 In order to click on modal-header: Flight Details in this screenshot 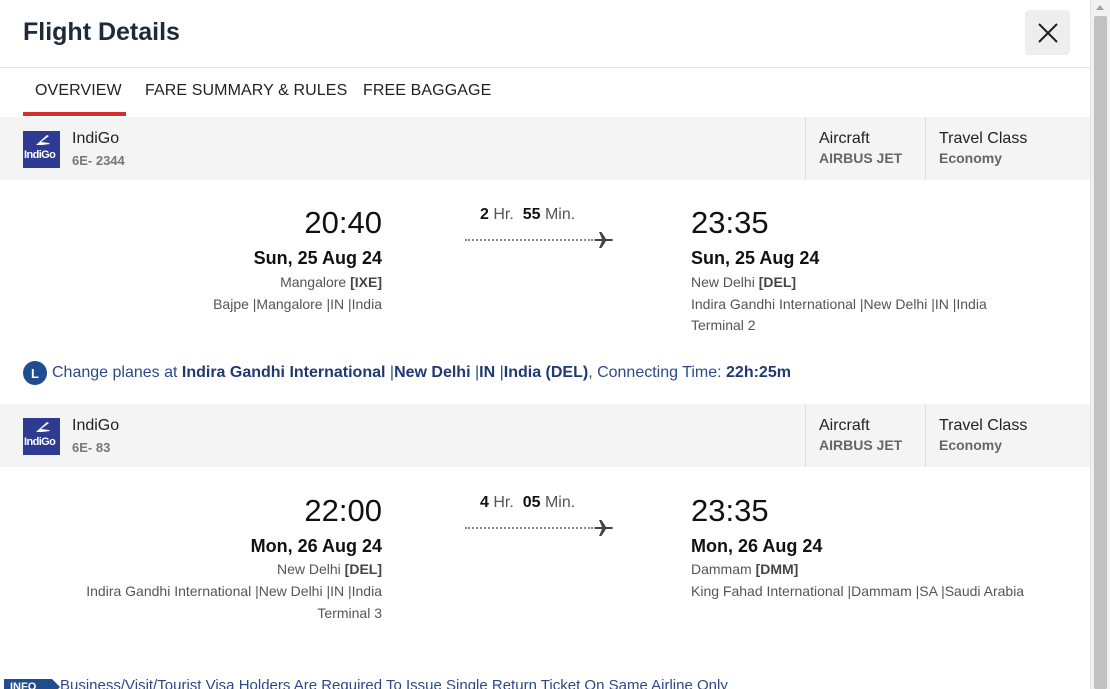, I will do `click(545, 34)`.